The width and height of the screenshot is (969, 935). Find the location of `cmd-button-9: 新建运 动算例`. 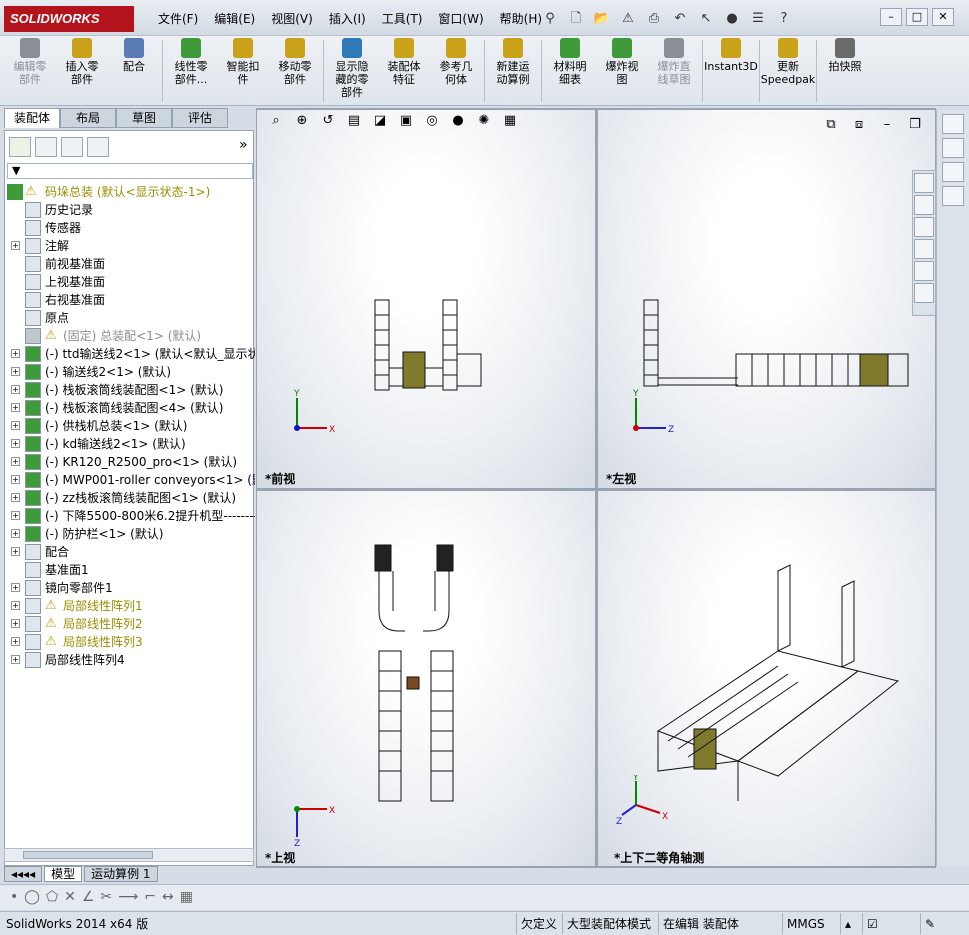

cmd-button-9: 新建运 动算例 is located at coordinates (513, 69).